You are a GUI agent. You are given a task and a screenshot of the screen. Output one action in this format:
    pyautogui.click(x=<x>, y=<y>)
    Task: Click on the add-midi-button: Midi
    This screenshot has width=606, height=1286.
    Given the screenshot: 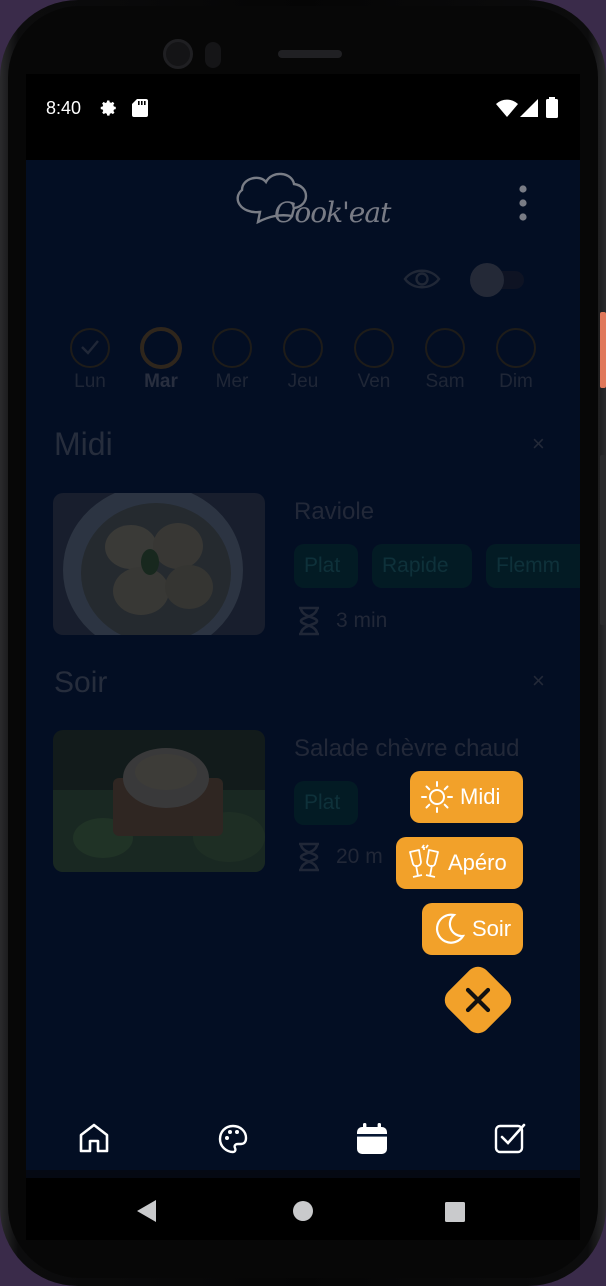 What is the action you would take?
    pyautogui.click(x=466, y=797)
    